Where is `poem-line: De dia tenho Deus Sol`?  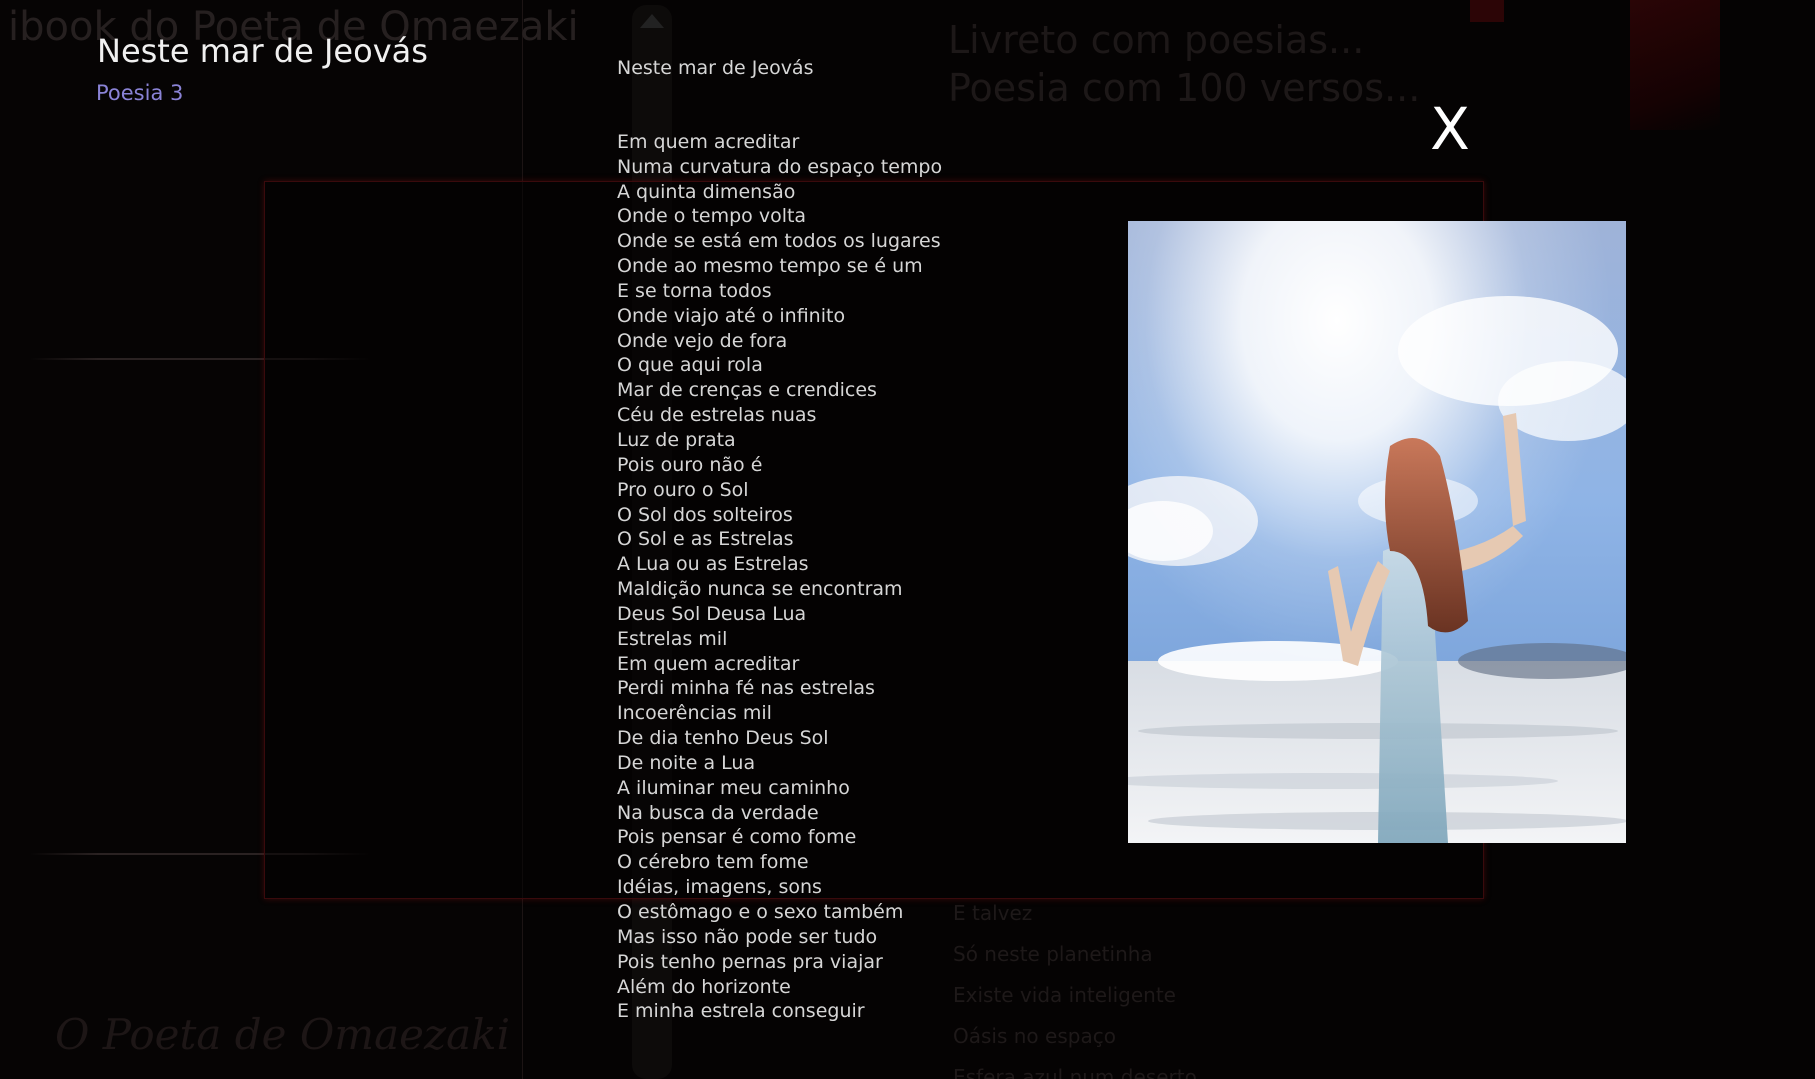
poem-line: De dia tenho Deus Sol is located at coordinates (723, 738).